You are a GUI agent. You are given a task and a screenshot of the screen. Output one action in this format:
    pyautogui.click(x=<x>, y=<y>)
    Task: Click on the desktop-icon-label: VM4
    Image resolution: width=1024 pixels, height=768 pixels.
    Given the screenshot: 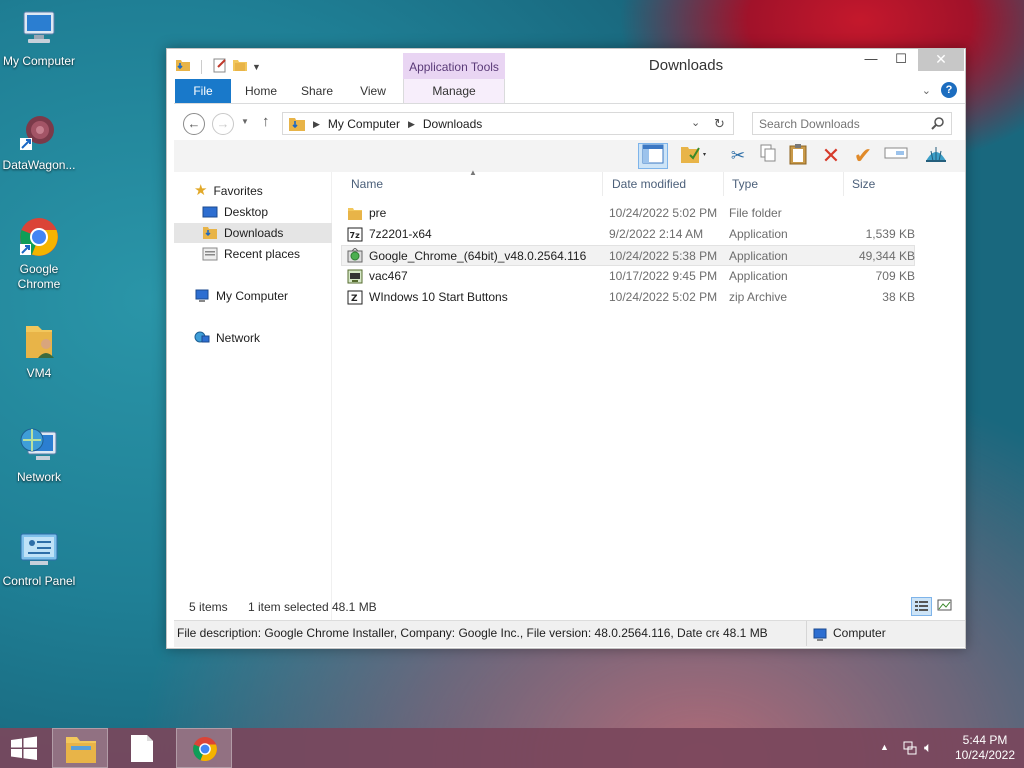 What is the action you would take?
    pyautogui.click(x=39, y=373)
    